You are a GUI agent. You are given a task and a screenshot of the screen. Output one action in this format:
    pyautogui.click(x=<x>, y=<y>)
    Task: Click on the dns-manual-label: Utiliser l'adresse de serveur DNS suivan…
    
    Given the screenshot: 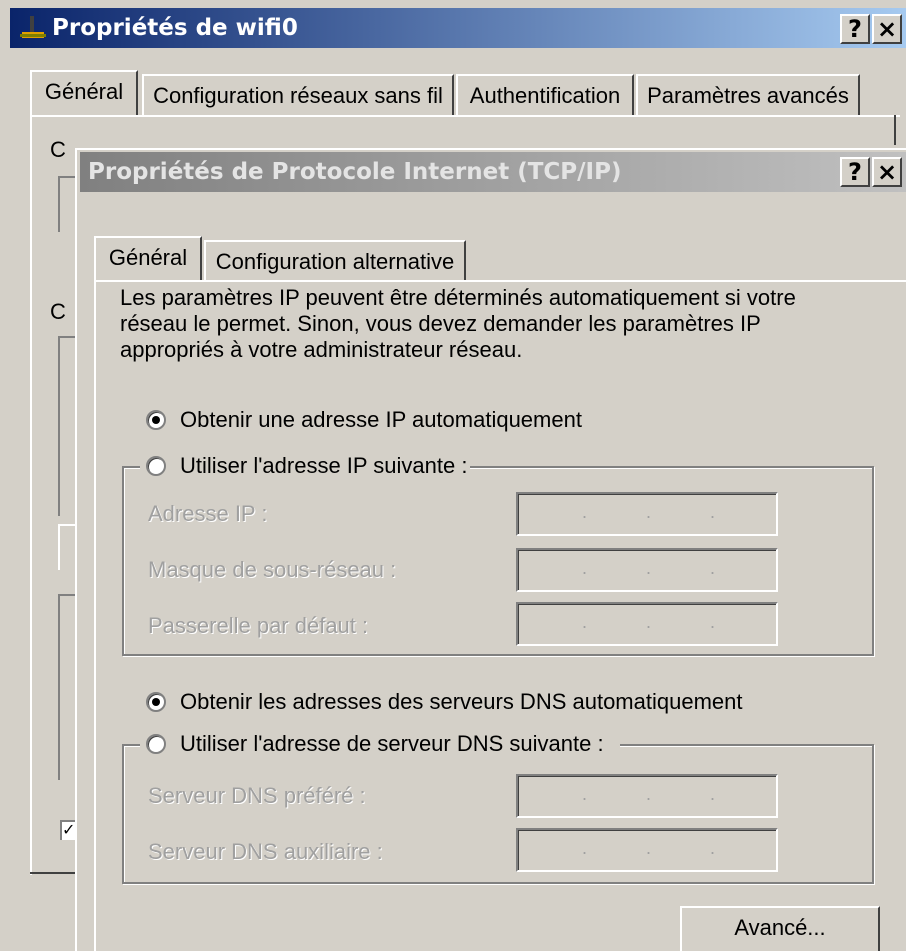 What is the action you would take?
    pyautogui.click(x=392, y=744)
    